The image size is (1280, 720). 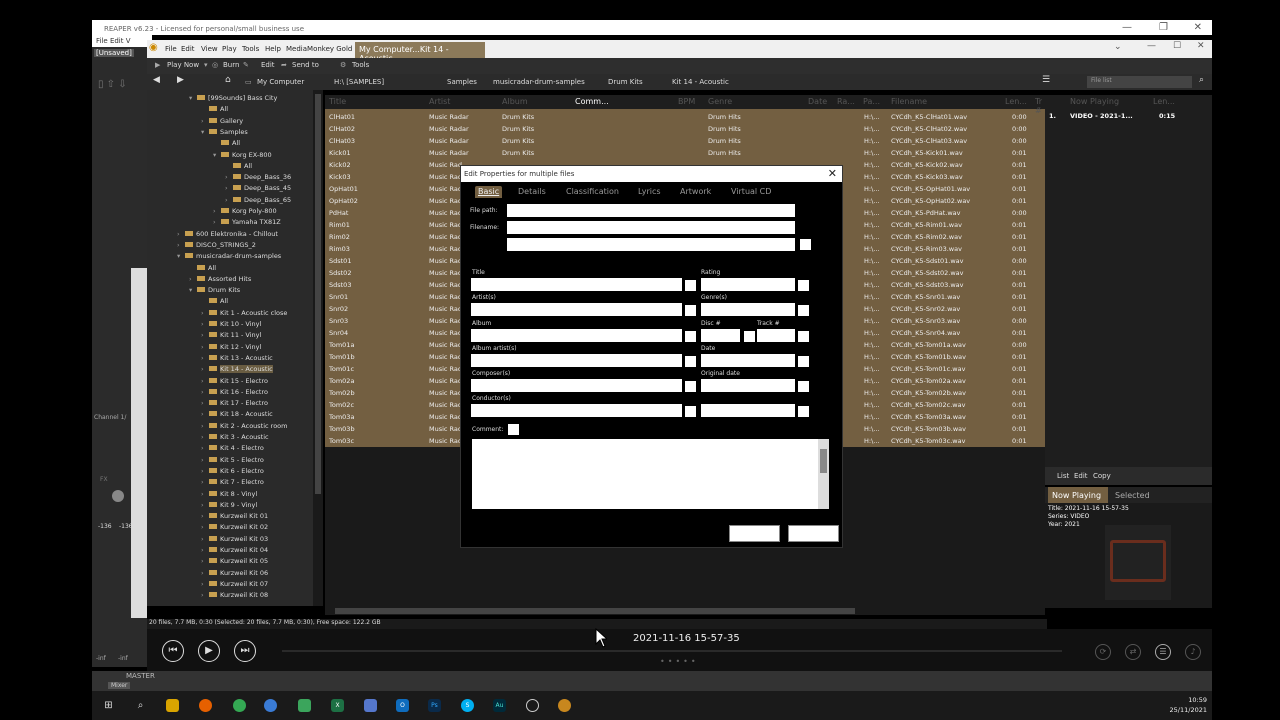 I want to click on tree-item: › Kit 4 - Electro, so click(x=232, y=449).